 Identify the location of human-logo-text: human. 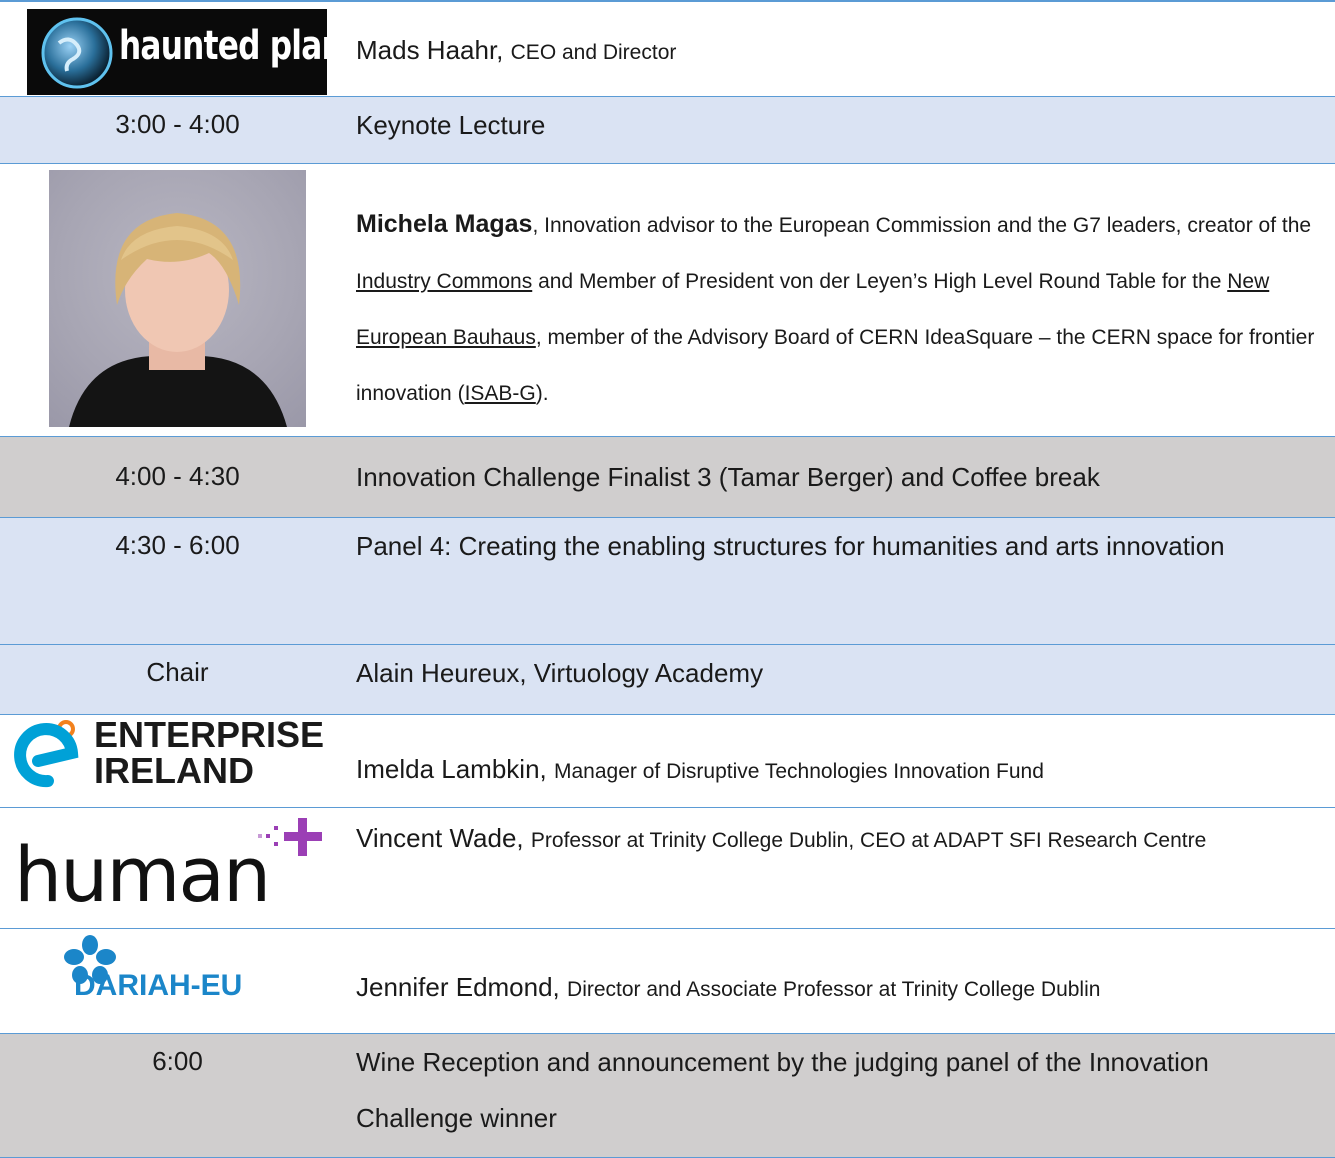
(142, 874).